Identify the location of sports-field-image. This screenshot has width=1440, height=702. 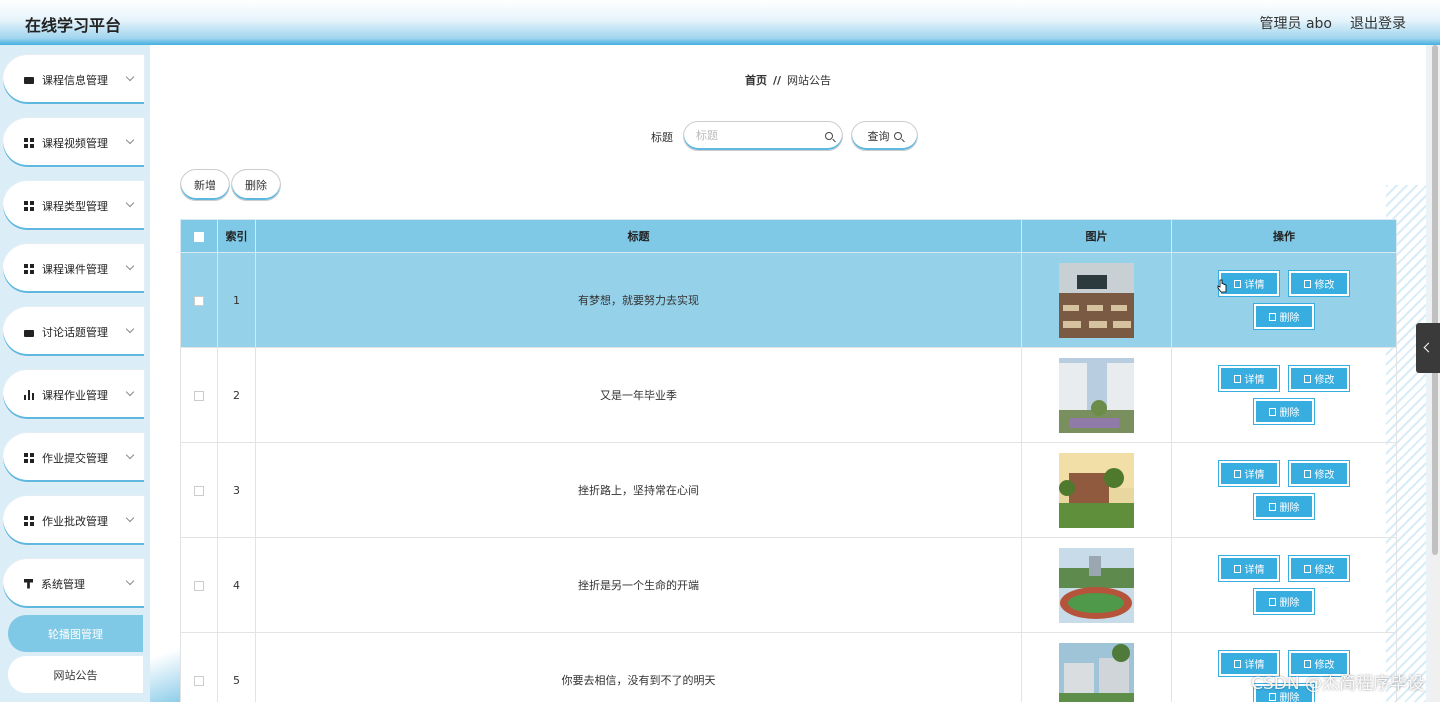
(1096, 585).